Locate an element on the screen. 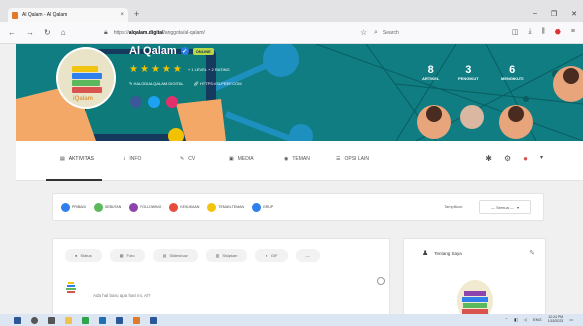 The width and height of the screenshot is (583, 326). tampilkan-label: Tampilkan: is located at coordinates (454, 206).